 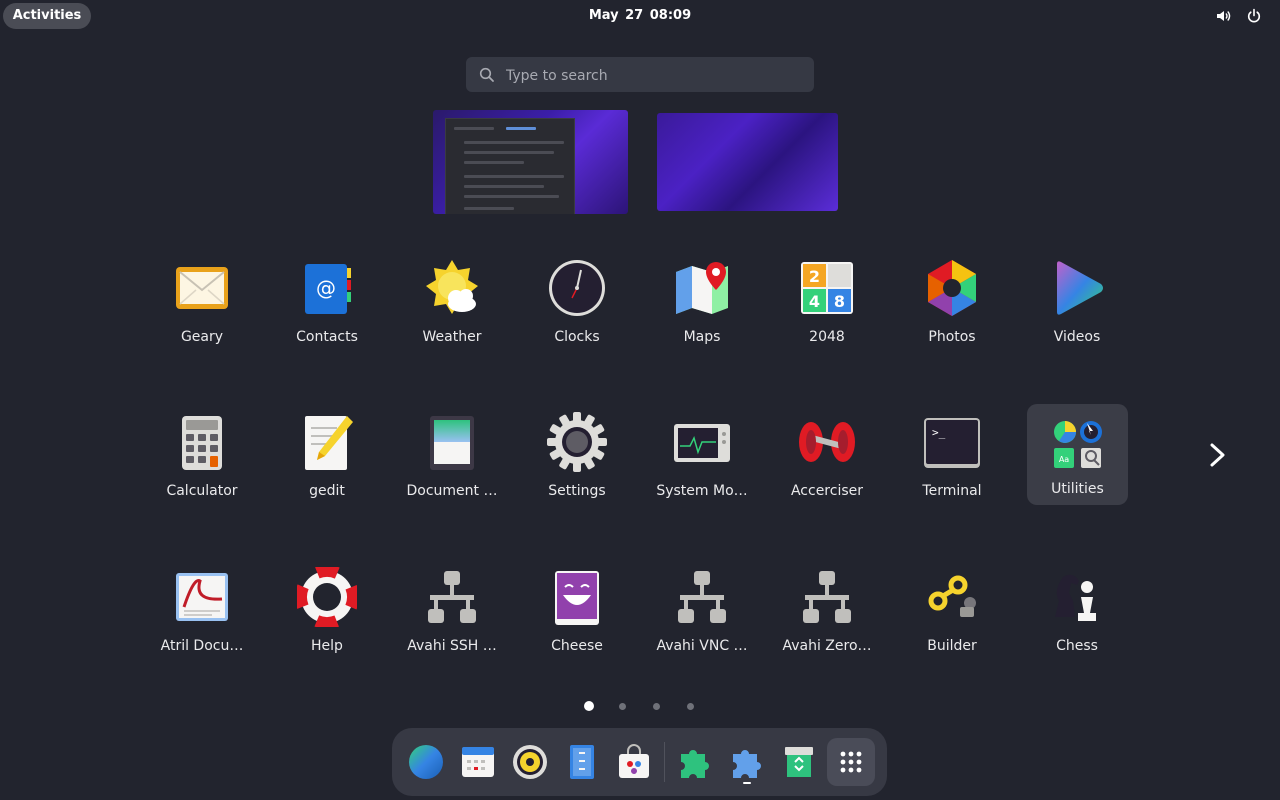 I want to click on accerciser-icon, so click(x=827, y=442).